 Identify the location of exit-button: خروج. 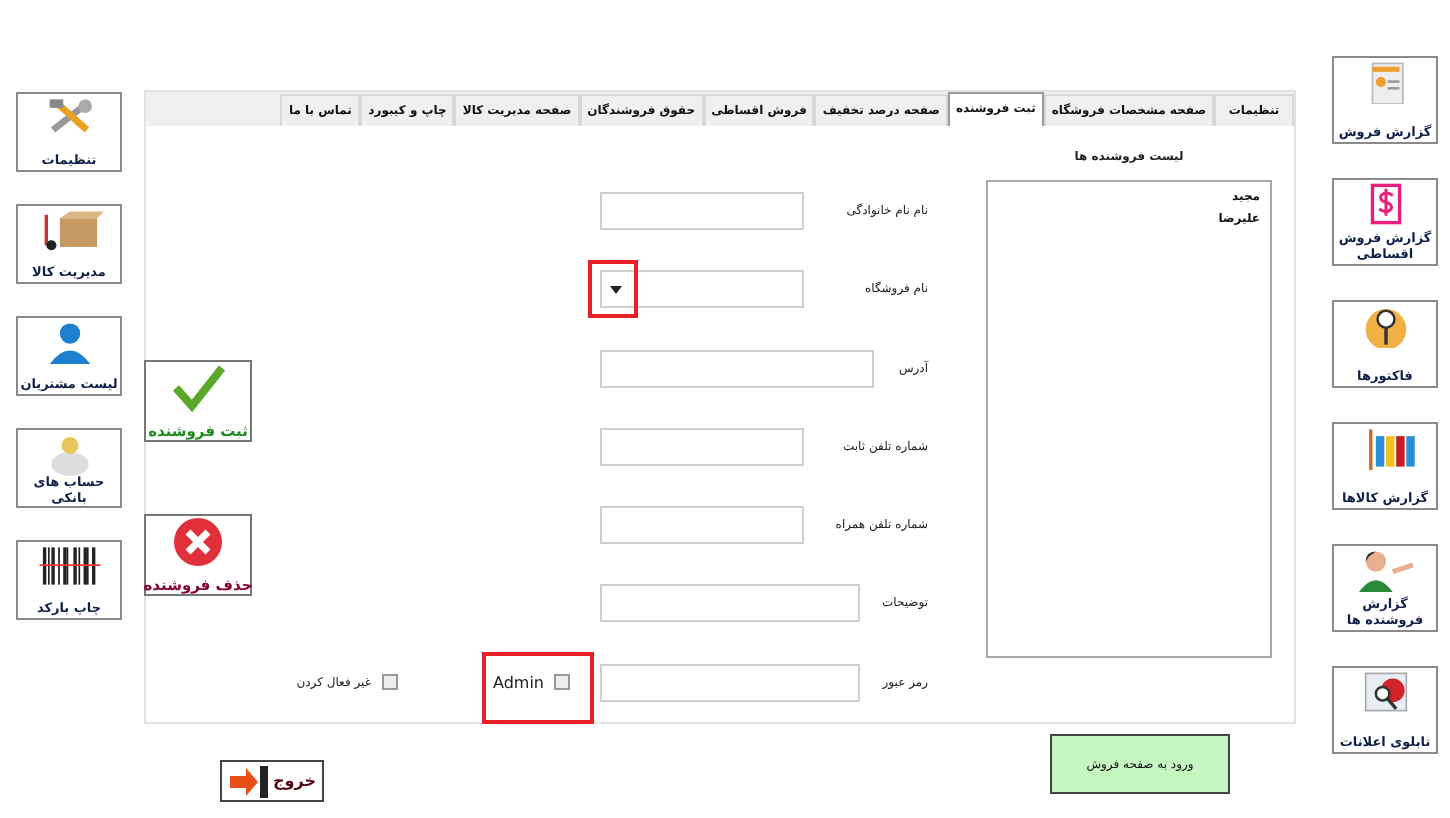
(272, 781).